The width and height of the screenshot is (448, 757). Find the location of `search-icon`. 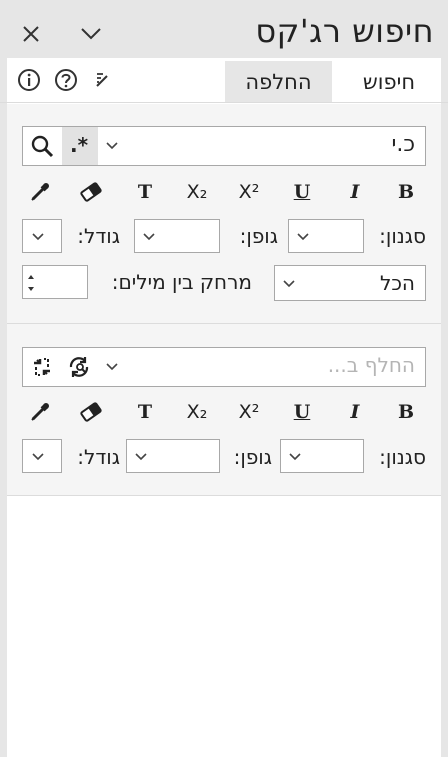

search-icon is located at coordinates (42, 146).